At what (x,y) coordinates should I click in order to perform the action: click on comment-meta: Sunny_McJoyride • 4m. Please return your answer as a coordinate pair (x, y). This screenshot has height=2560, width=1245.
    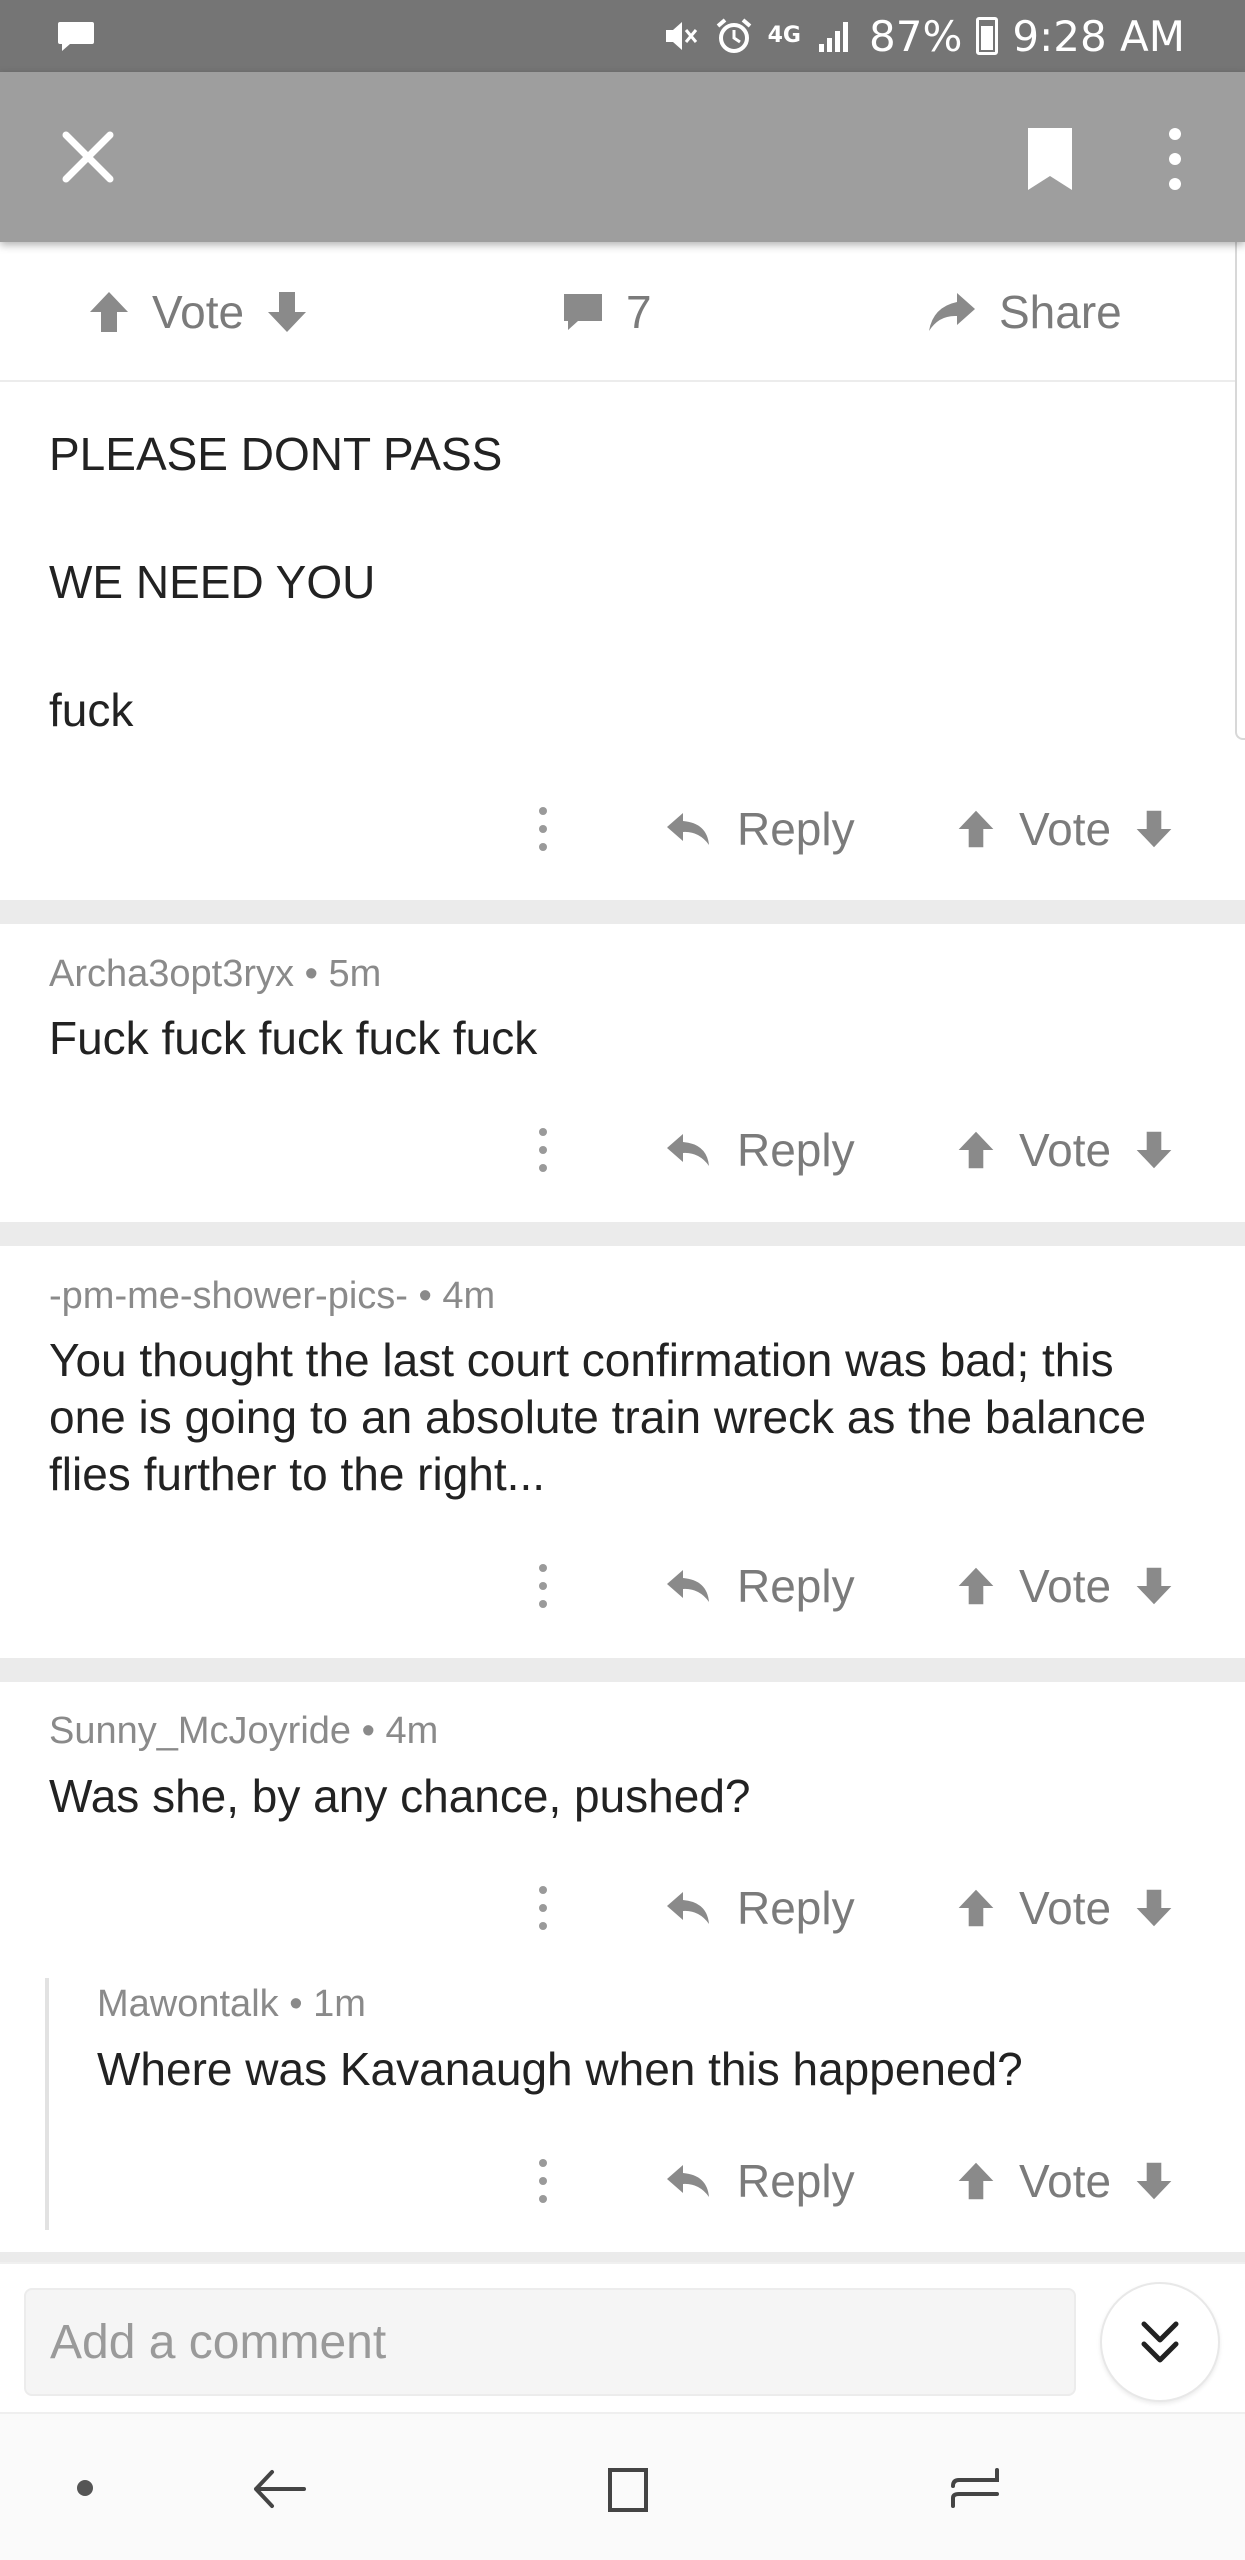
    Looking at the image, I should click on (244, 1731).